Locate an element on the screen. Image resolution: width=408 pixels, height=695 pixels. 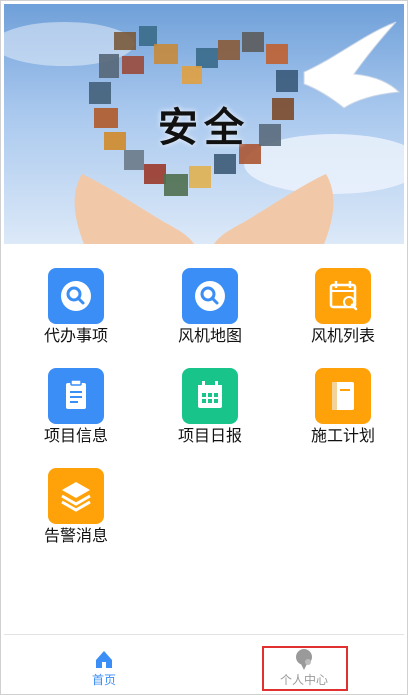
menu-item-project-info: 项目信息 is located at coordinates (75, 394).